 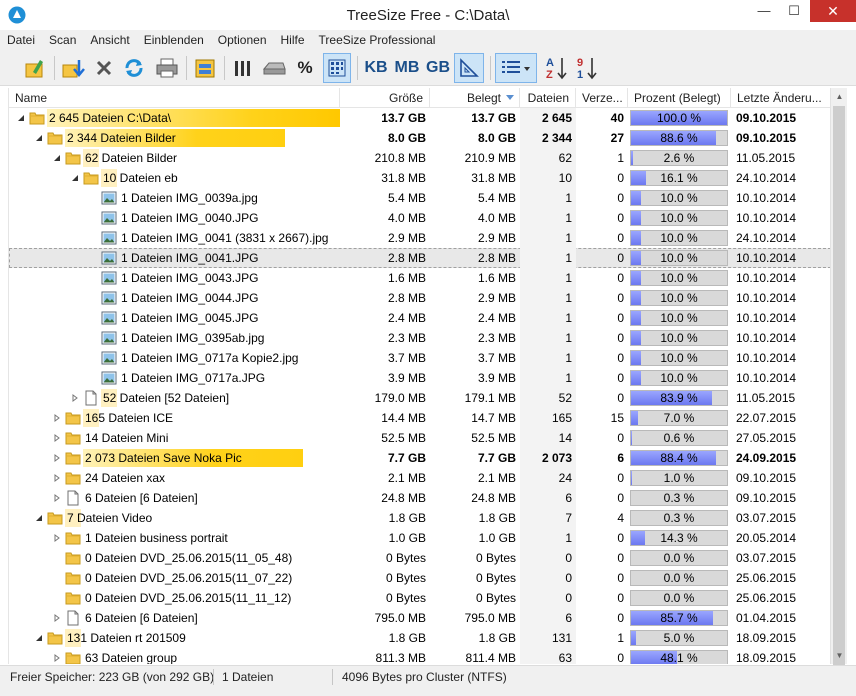 I want to click on tree-name-cell: 63 Dateien group, so click(x=174, y=656).